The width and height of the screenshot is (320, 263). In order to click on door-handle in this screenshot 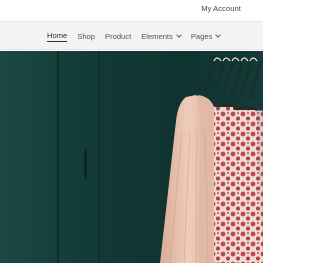, I will do `click(85, 164)`.